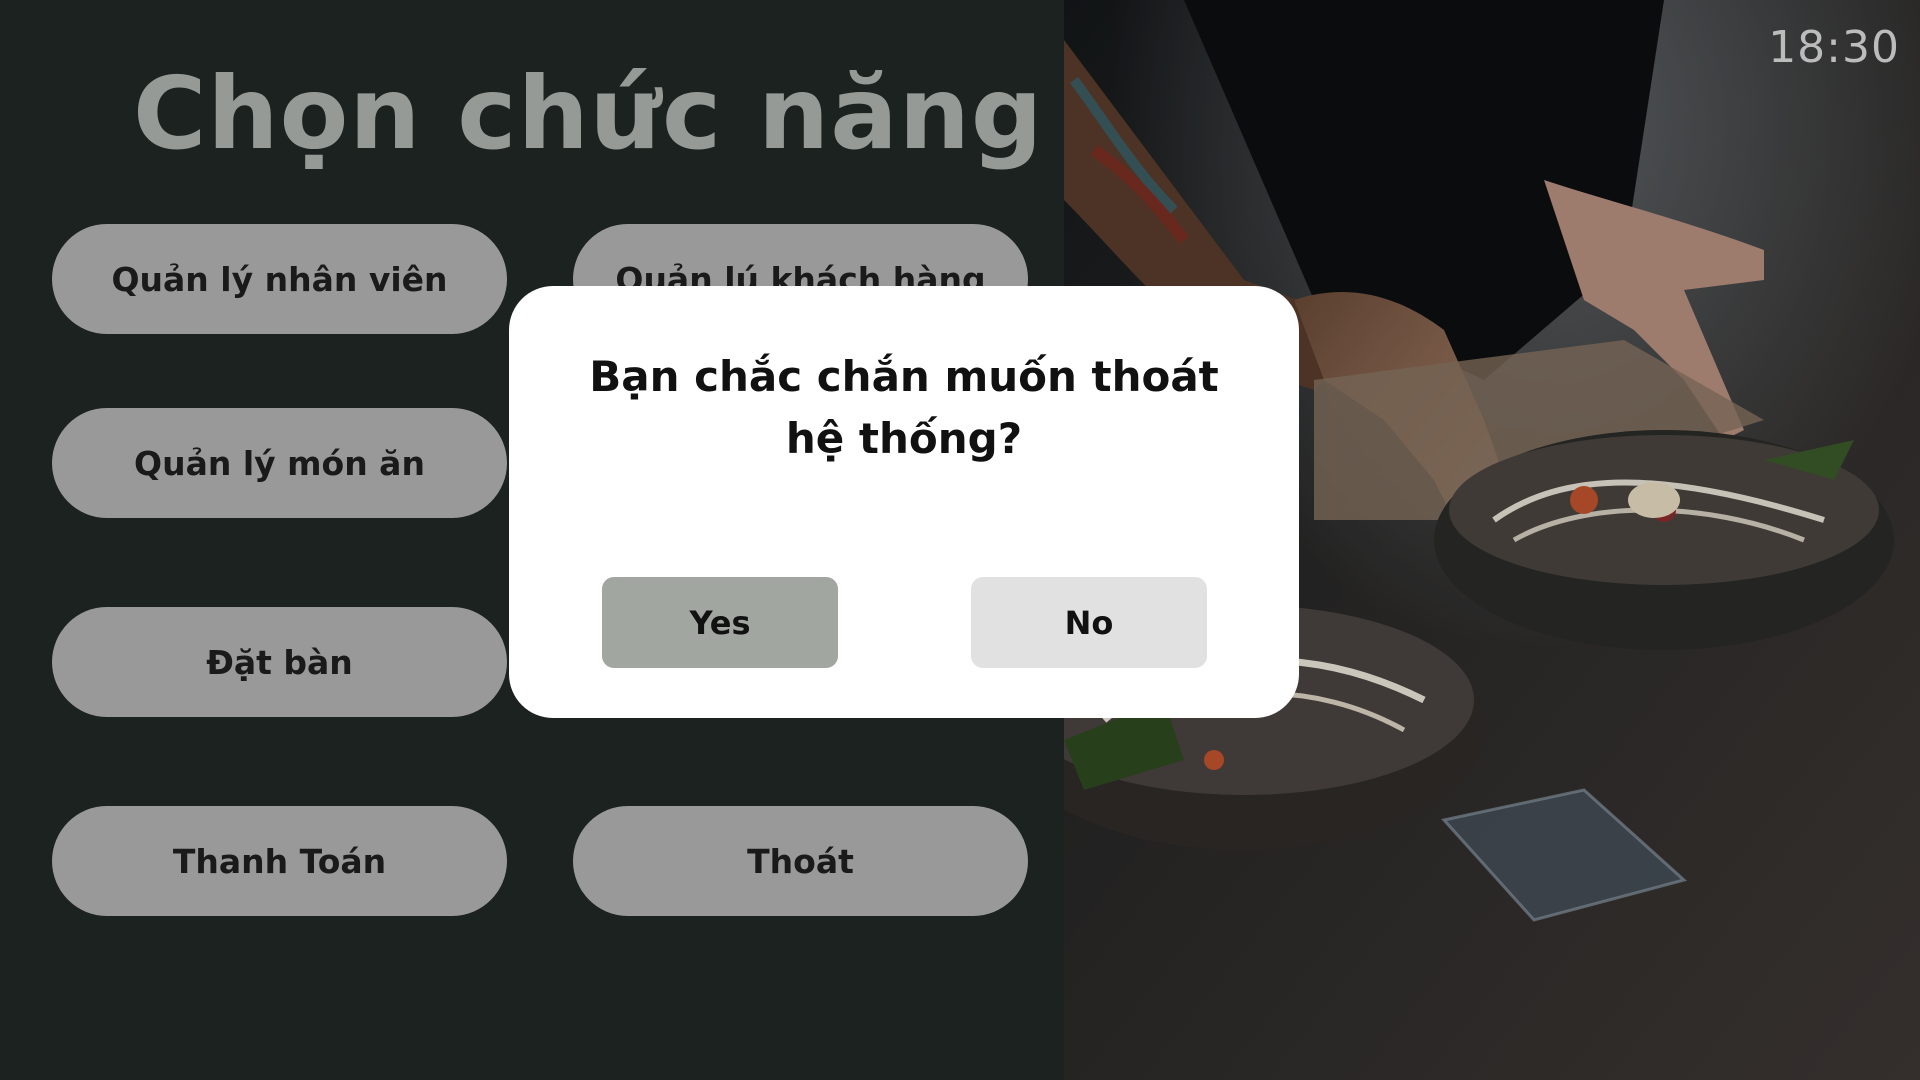 The image size is (1920, 1080). I want to click on dialog-message-line1: Bạn chắc chắn muốn thoát, so click(904, 376).